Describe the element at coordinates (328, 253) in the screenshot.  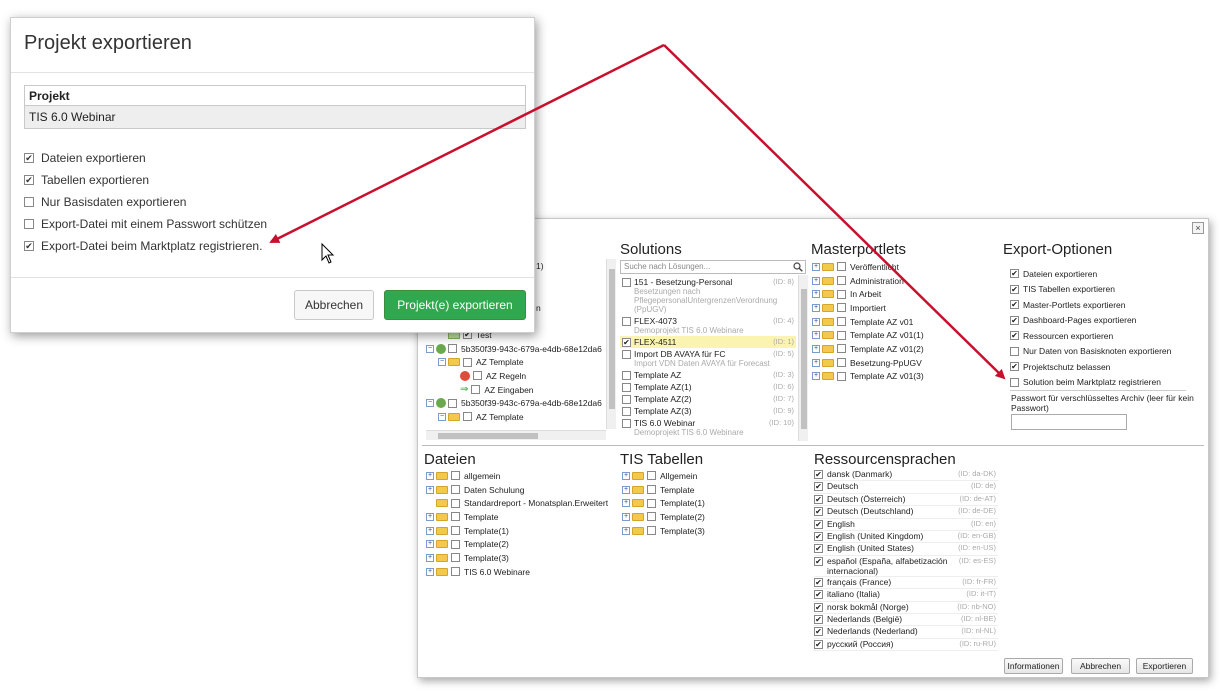
I see `mouse-cursor-icon` at that location.